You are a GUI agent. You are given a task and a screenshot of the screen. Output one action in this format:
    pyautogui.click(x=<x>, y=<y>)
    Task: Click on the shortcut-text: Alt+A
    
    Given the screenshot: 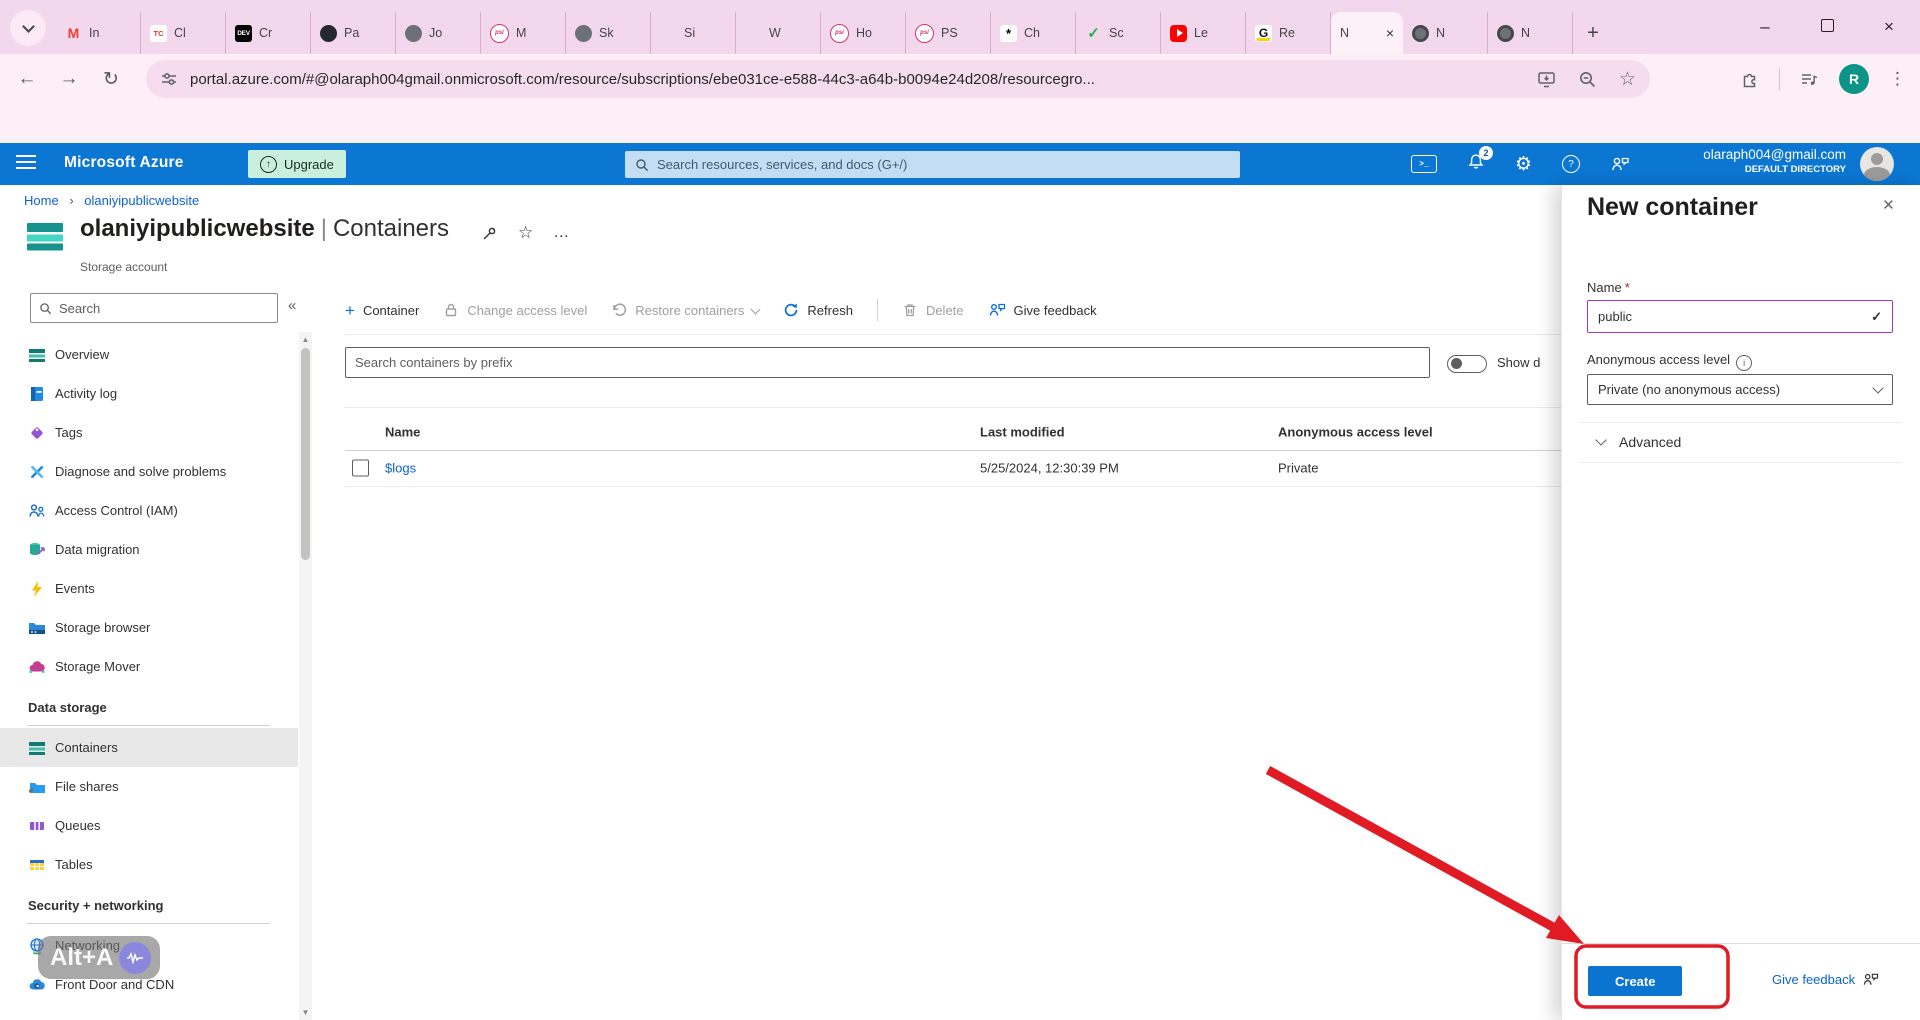 What is the action you would take?
    pyautogui.click(x=82, y=957)
    